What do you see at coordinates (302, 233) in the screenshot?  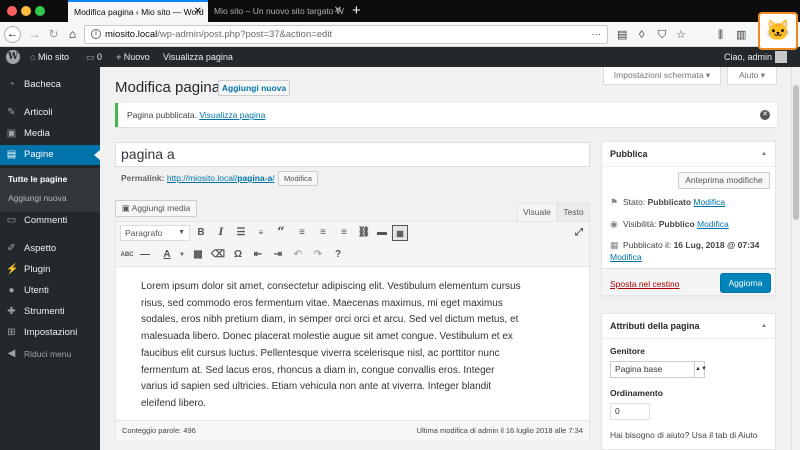 I see `align-left-icon: ≡` at bounding box center [302, 233].